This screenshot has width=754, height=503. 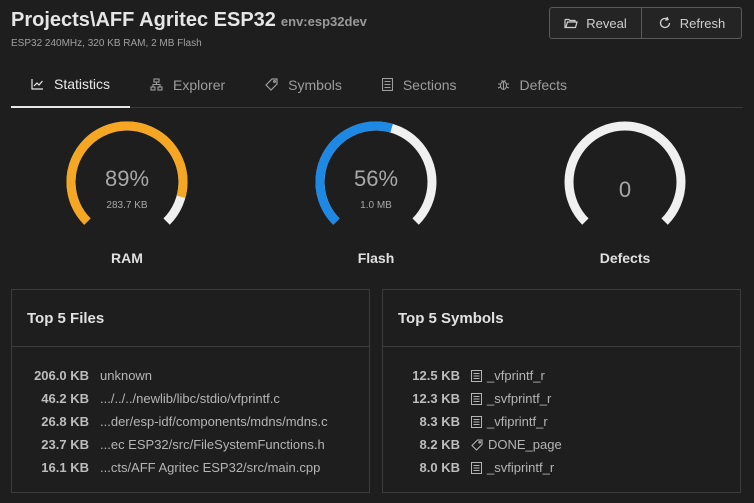 What do you see at coordinates (214, 421) in the screenshot?
I see `file-path: ...der/esp-idf/components/mdns/mdns.c` at bounding box center [214, 421].